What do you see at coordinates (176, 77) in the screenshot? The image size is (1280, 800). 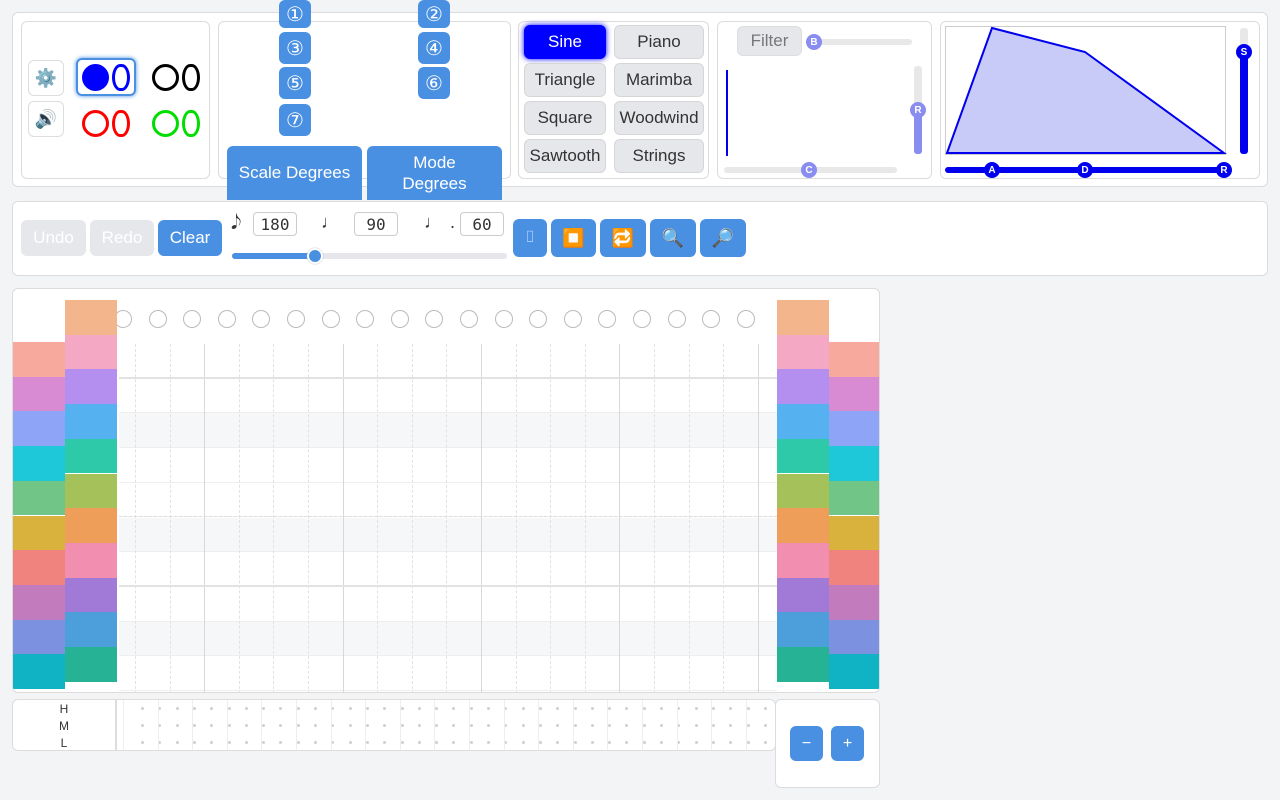 I see `voice-black` at bounding box center [176, 77].